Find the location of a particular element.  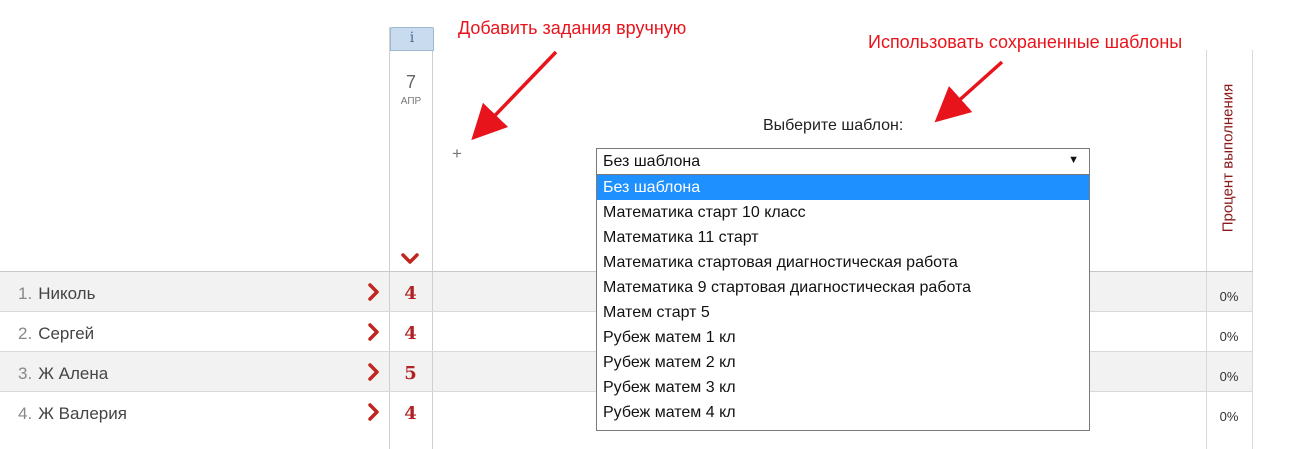

template-option: Рубеж матем 3 кл is located at coordinates (843, 387).